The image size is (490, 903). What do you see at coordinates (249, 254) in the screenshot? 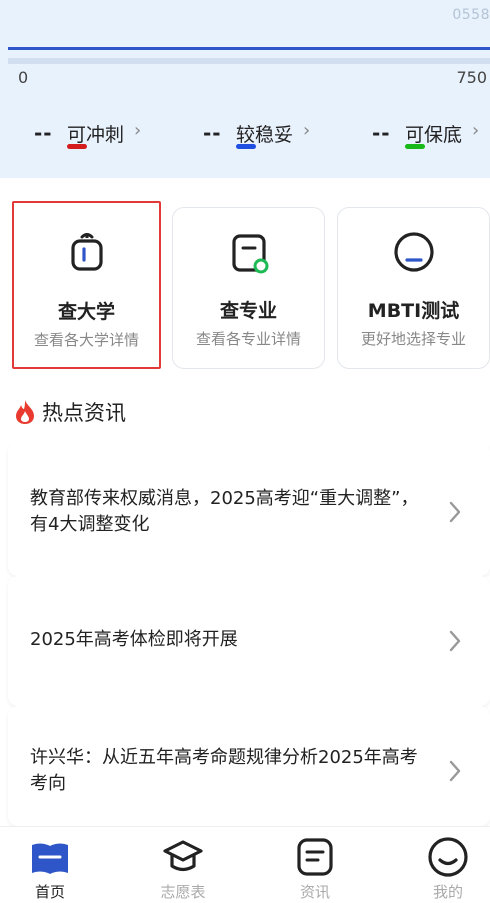
I see `major-doc-icon` at bounding box center [249, 254].